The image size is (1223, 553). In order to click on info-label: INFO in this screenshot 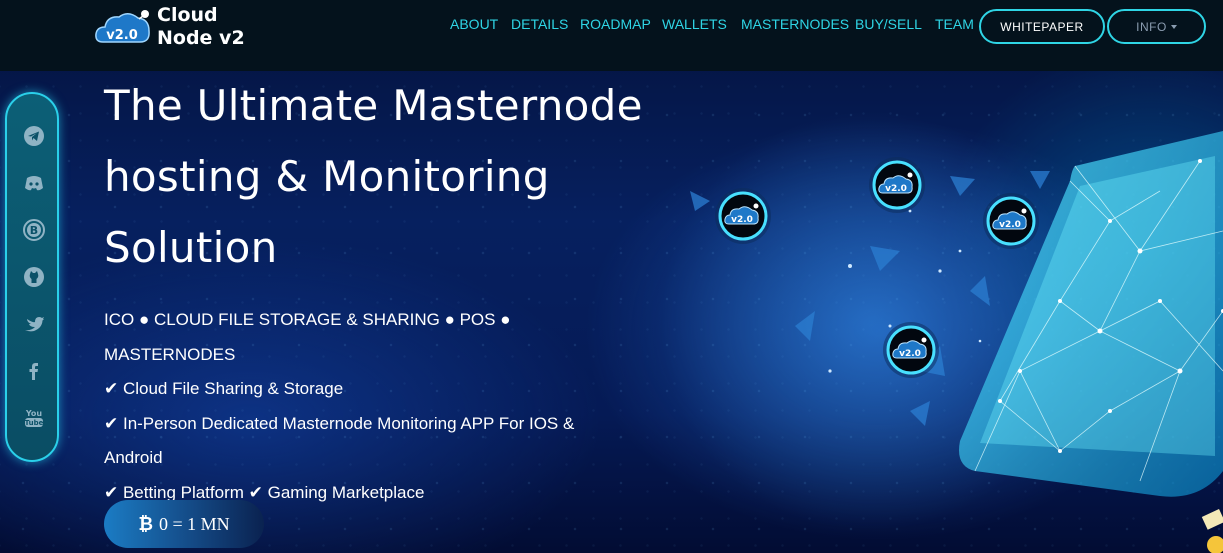, I will do `click(1151, 26)`.